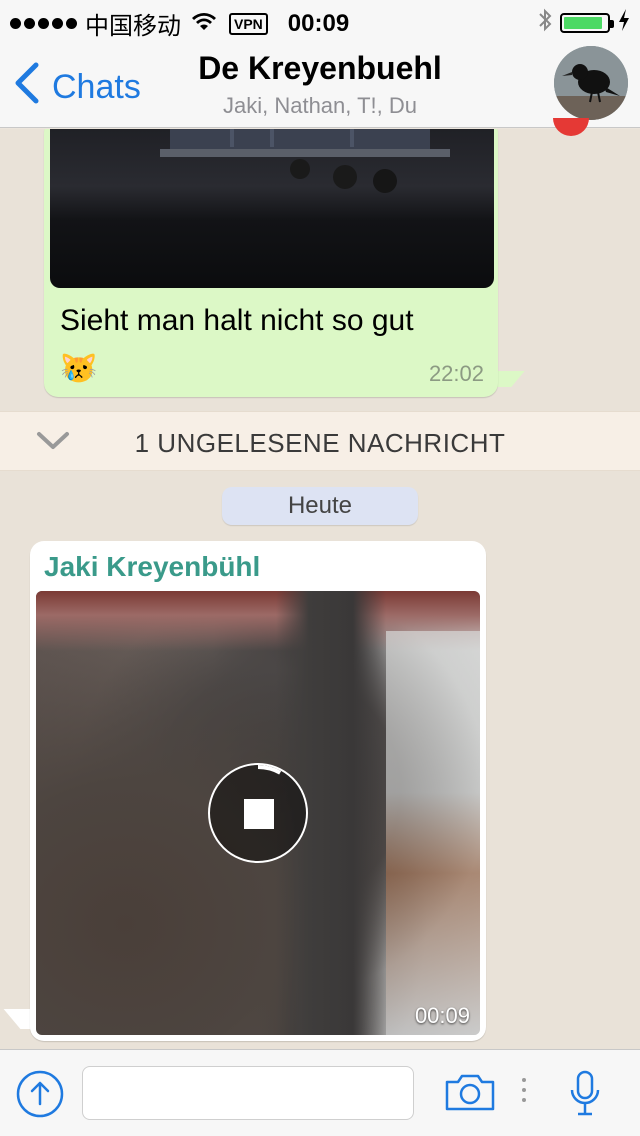 The width and height of the screenshot is (640, 1136). Describe the element at coordinates (43, 23) in the screenshot. I see `signal-strength-icon` at that location.